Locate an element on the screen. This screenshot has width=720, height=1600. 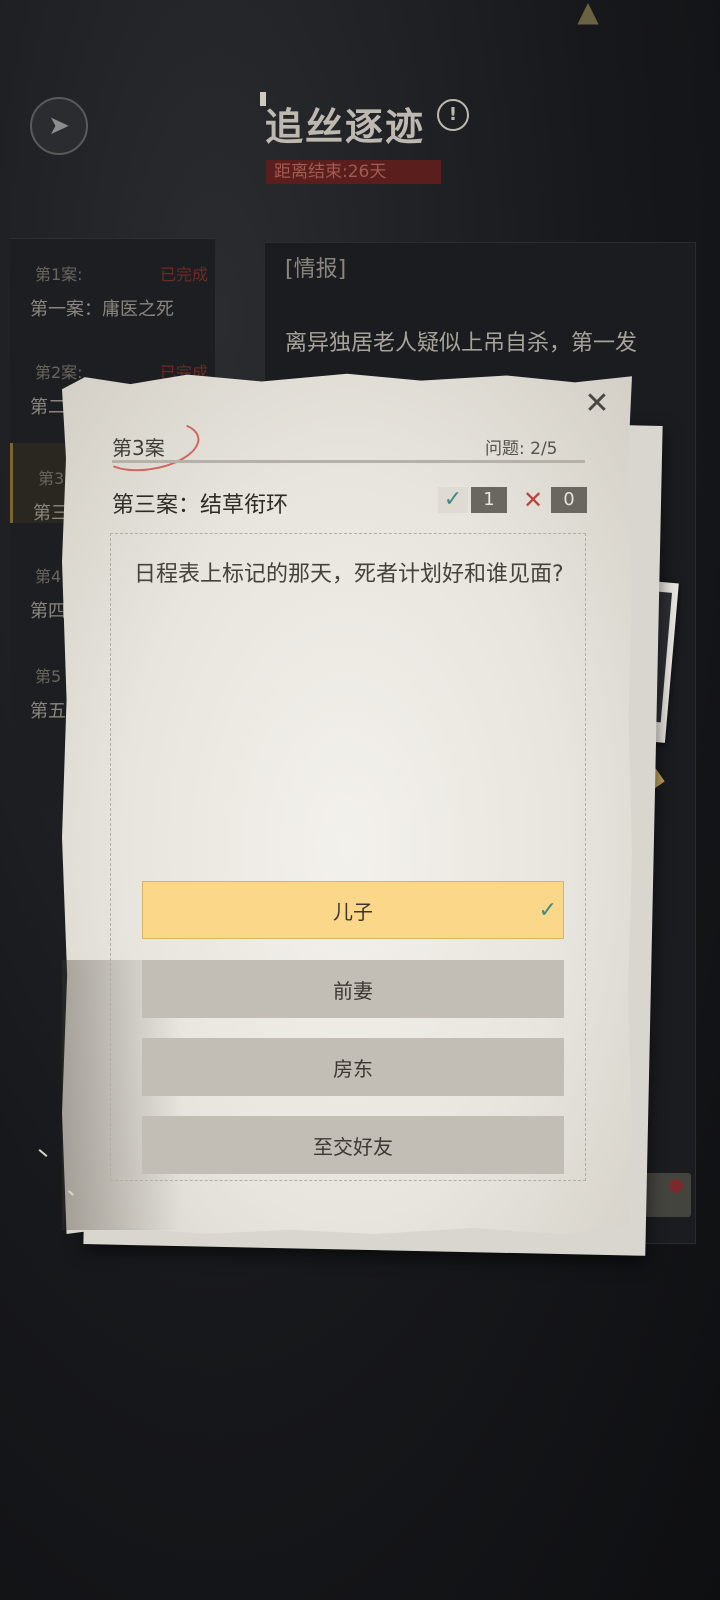
option-label: 至交好友 is located at coordinates (353, 1146).